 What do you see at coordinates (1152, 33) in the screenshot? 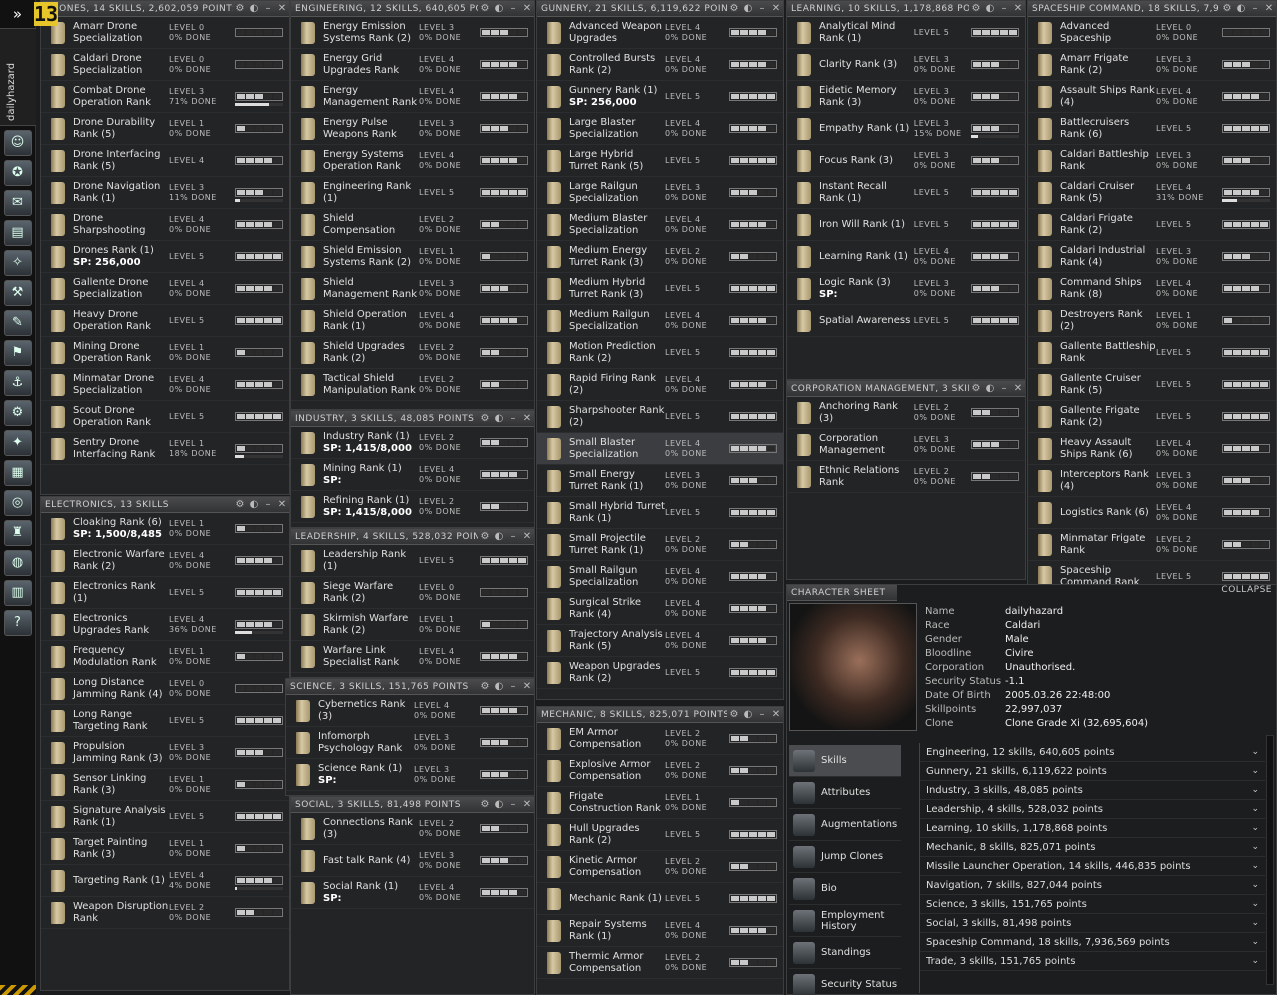
I see `skill-row: Advanced Spaceship LEVEL 0 0% DONE` at bounding box center [1152, 33].